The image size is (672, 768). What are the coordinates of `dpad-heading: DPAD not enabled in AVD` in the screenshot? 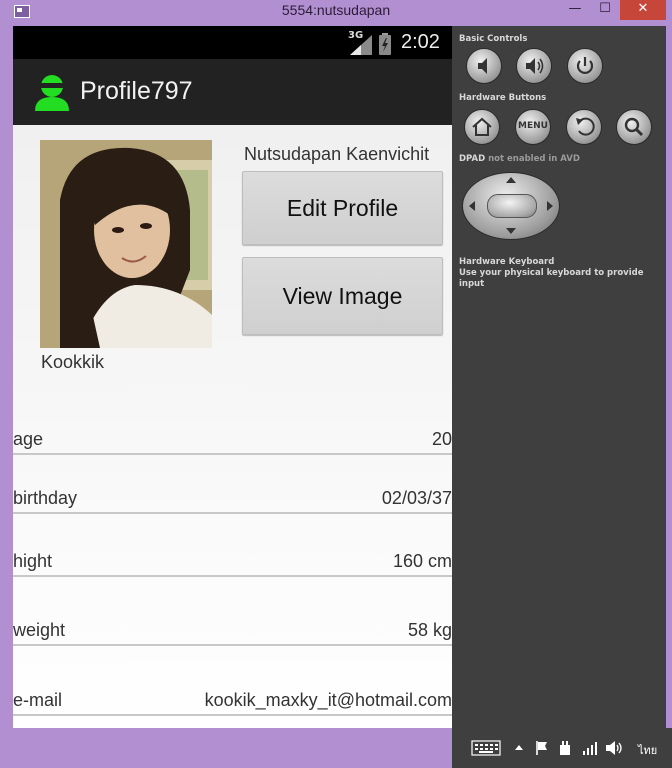 It's located at (519, 159).